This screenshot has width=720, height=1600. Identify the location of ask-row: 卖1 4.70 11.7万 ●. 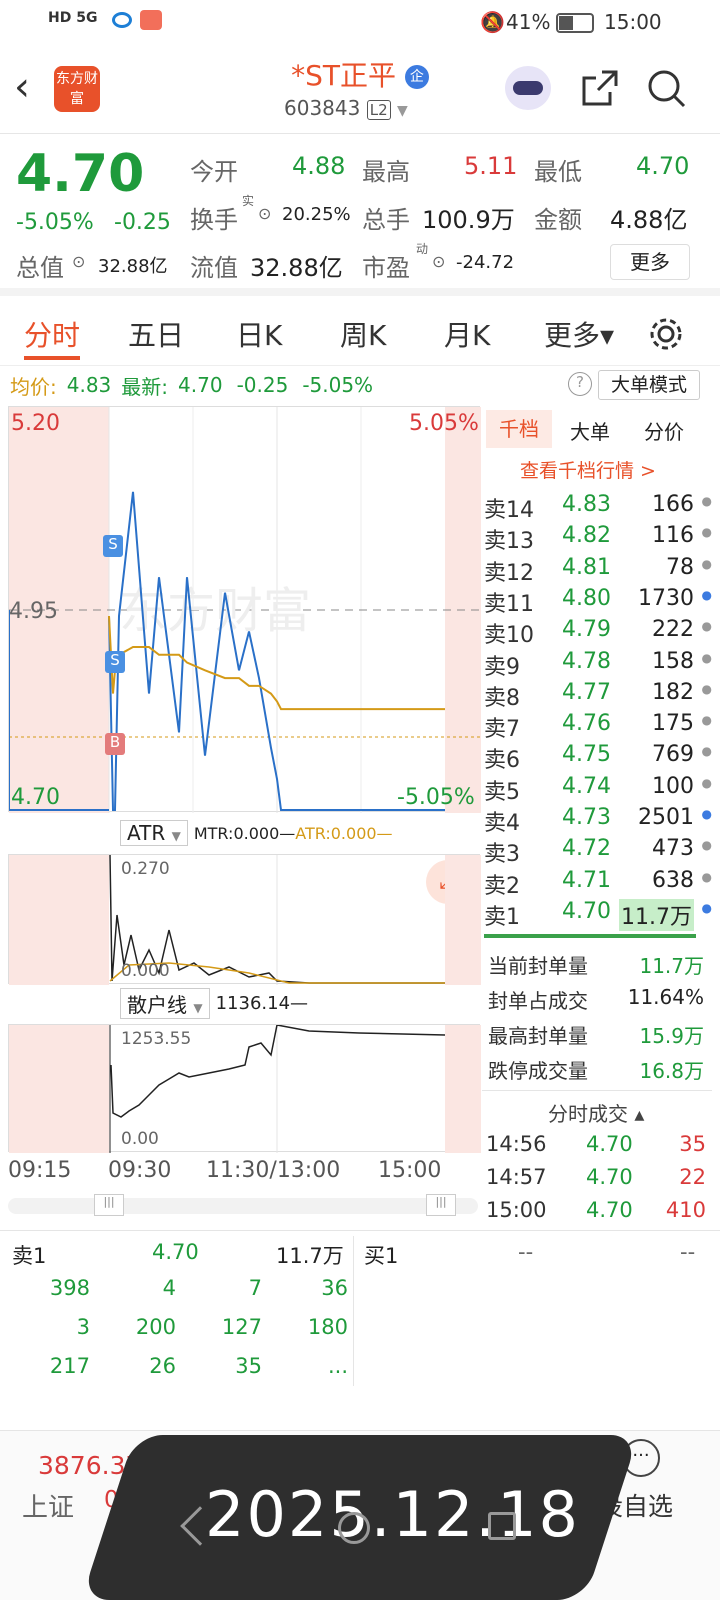
(602, 914).